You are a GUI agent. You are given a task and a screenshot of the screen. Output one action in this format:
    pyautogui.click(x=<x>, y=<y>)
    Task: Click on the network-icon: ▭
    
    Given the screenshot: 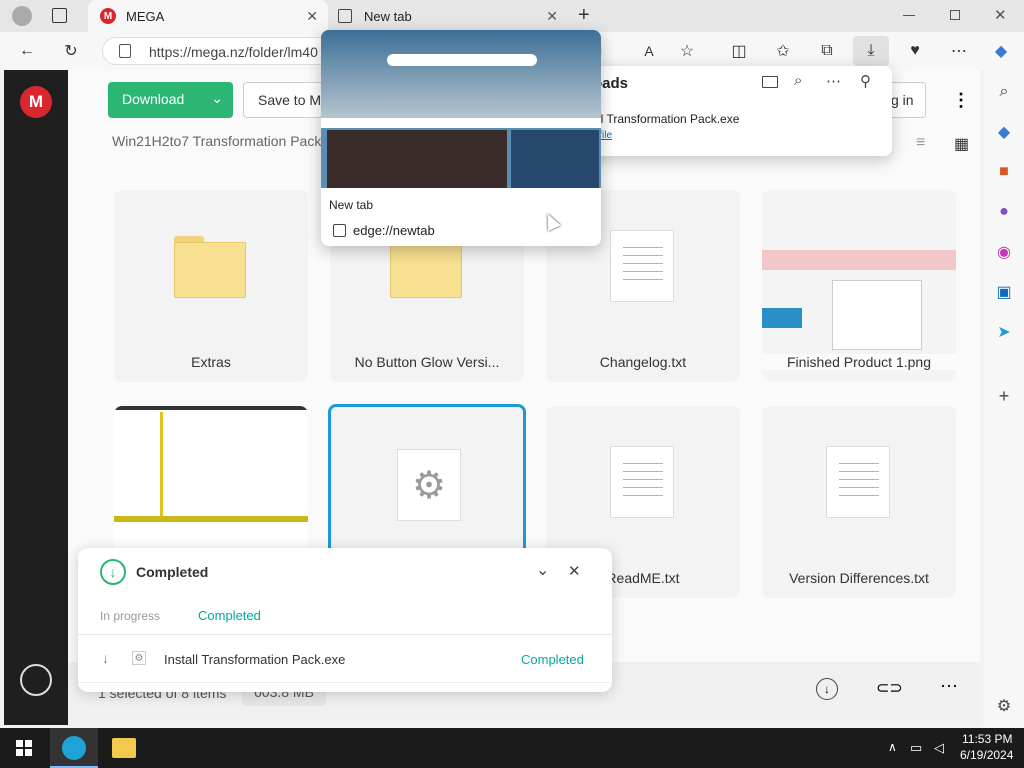 What is the action you would take?
    pyautogui.click(x=916, y=748)
    